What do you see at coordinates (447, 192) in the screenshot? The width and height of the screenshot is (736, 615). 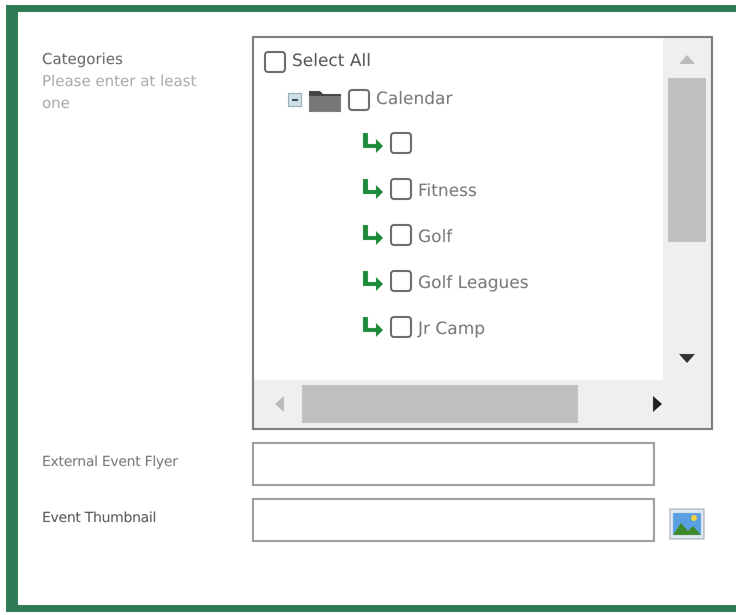 I see `tree-item-label: Fitness` at bounding box center [447, 192].